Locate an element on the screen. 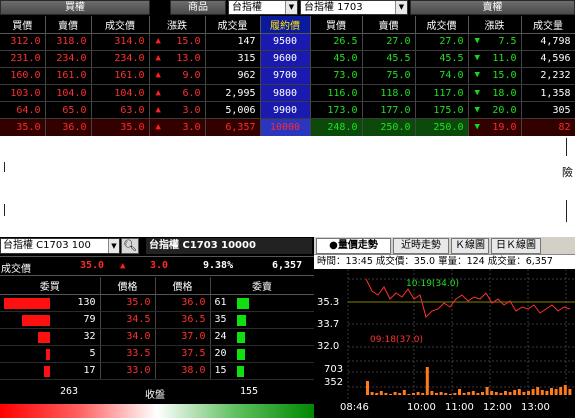 The height and width of the screenshot is (418, 575). ask-qty: 20 is located at coordinates (220, 353).